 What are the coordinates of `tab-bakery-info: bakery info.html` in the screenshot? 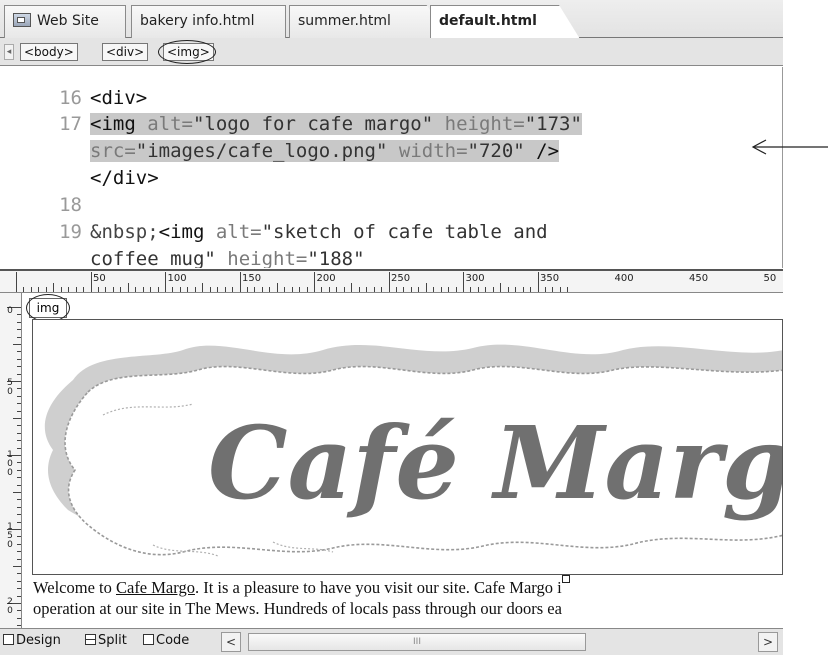 It's located at (208, 21).